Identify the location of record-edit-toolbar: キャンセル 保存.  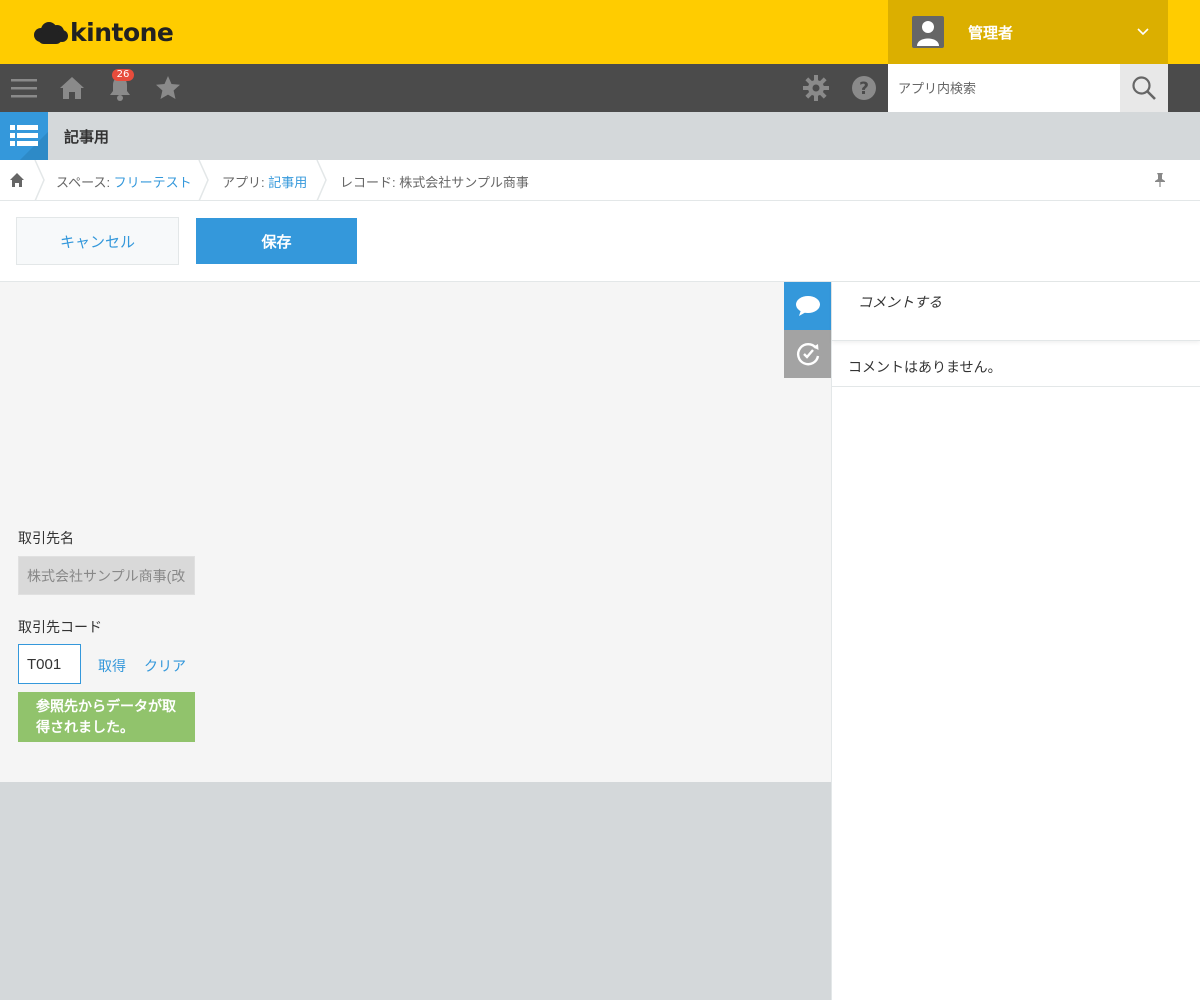
(600, 241).